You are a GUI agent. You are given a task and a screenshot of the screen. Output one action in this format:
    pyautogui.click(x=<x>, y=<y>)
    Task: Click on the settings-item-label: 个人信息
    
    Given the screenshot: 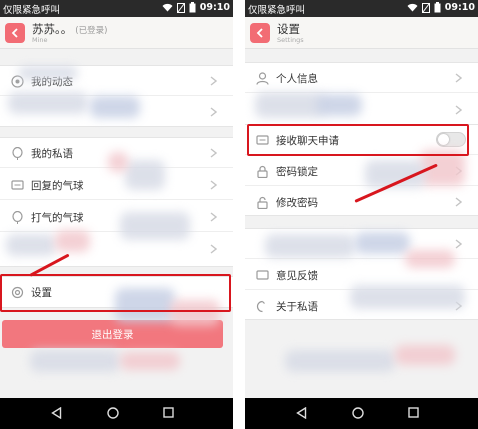 What is the action you would take?
    pyautogui.click(x=297, y=79)
    